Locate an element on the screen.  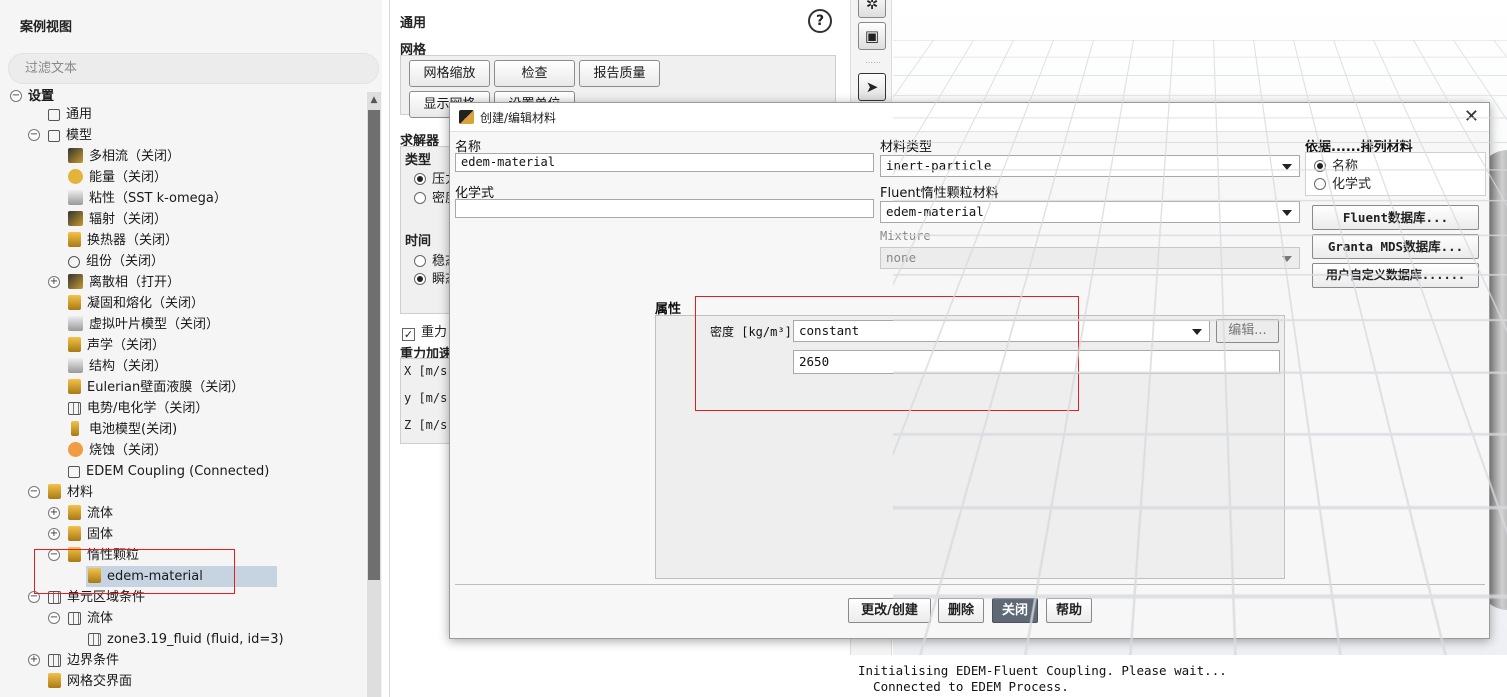
help-button: 帮助 is located at coordinates (1069, 610).